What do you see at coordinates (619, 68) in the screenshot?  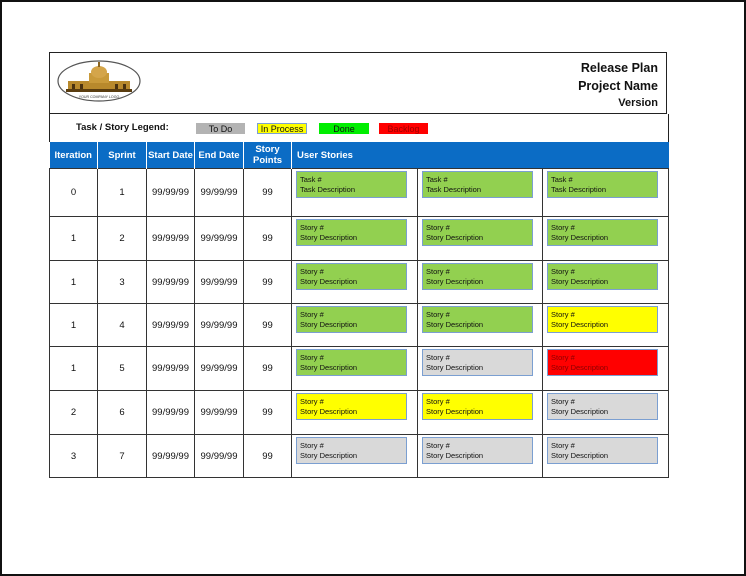 I see `document-title: Release Plan` at bounding box center [619, 68].